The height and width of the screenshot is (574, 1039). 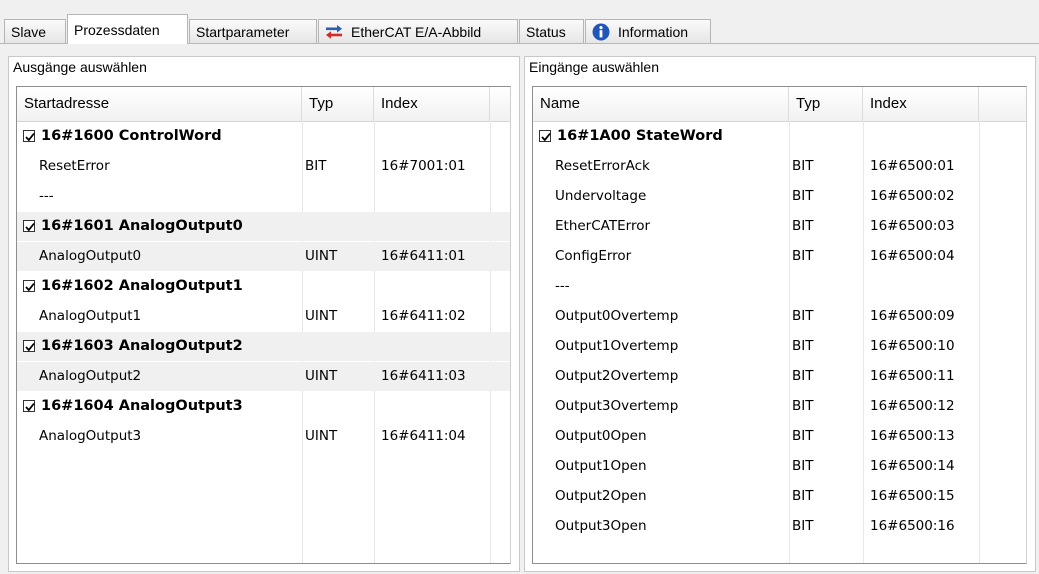 What do you see at coordinates (912, 316) in the screenshot?
I see `pdo-entry-index: 16#6500:09` at bounding box center [912, 316].